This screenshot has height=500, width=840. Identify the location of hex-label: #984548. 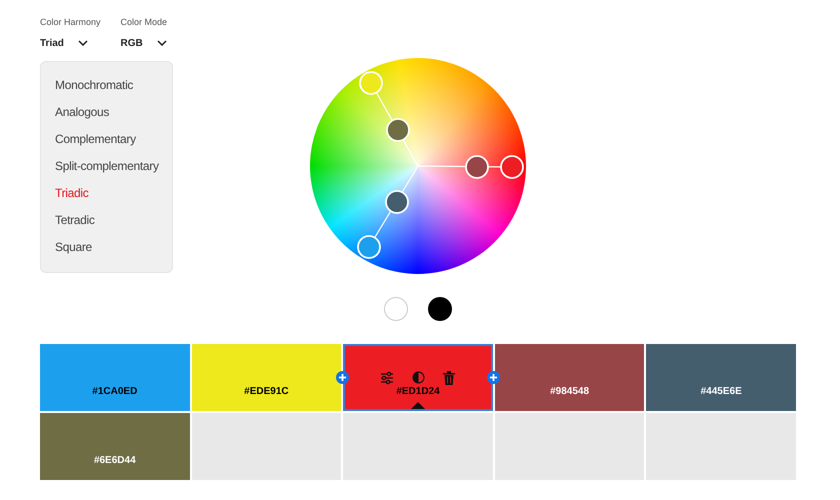
(570, 392).